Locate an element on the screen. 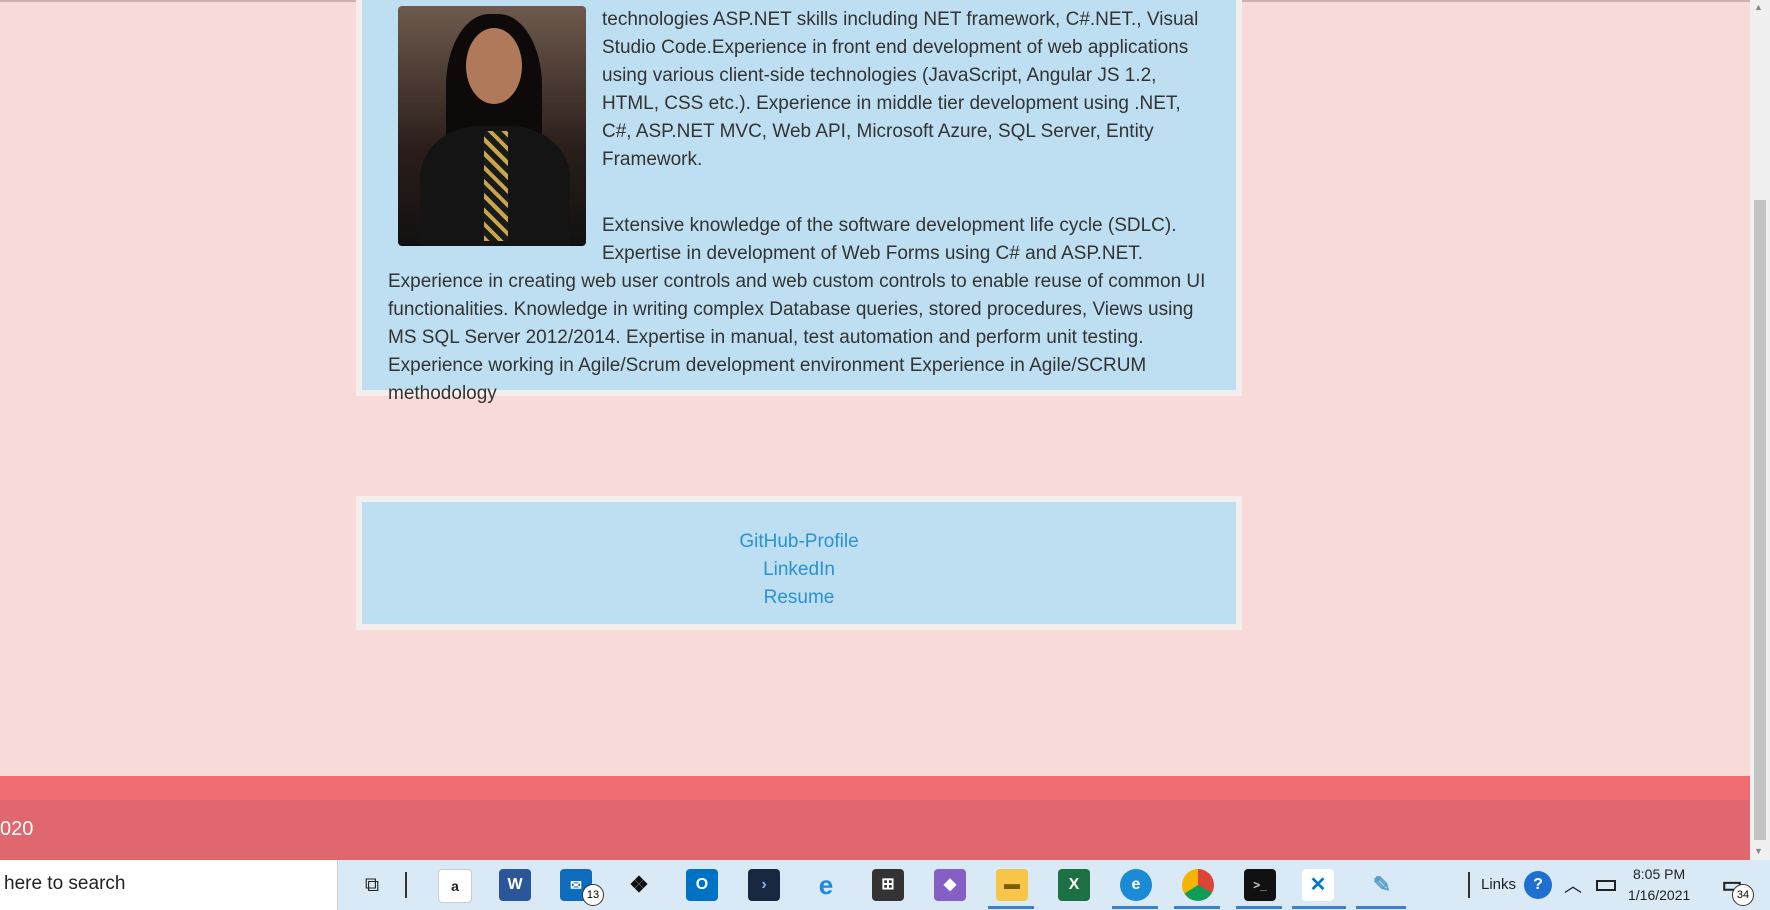 The image size is (1770, 910). scroll-thumb is located at coordinates (1760, 520).